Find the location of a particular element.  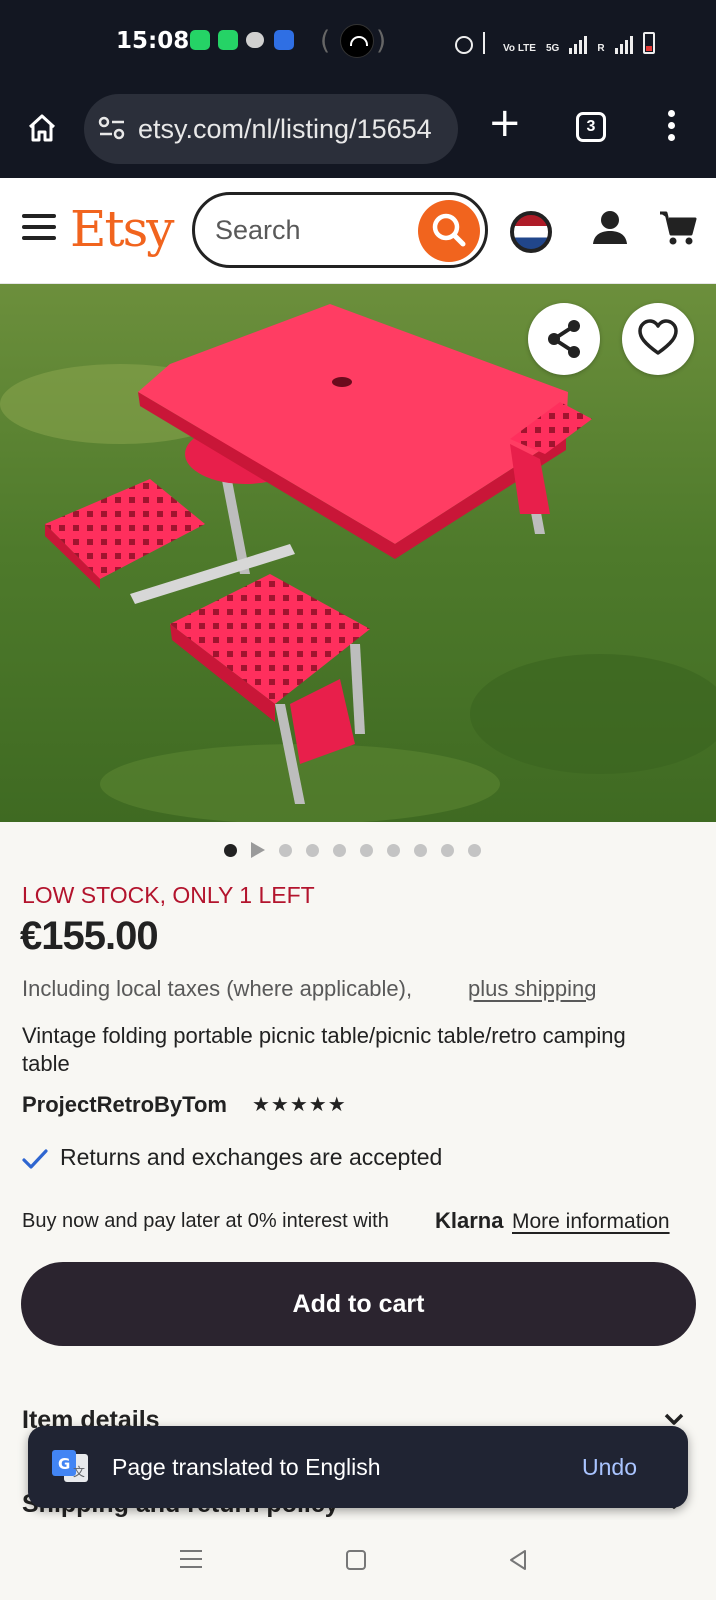

search-icon is located at coordinates (449, 230).